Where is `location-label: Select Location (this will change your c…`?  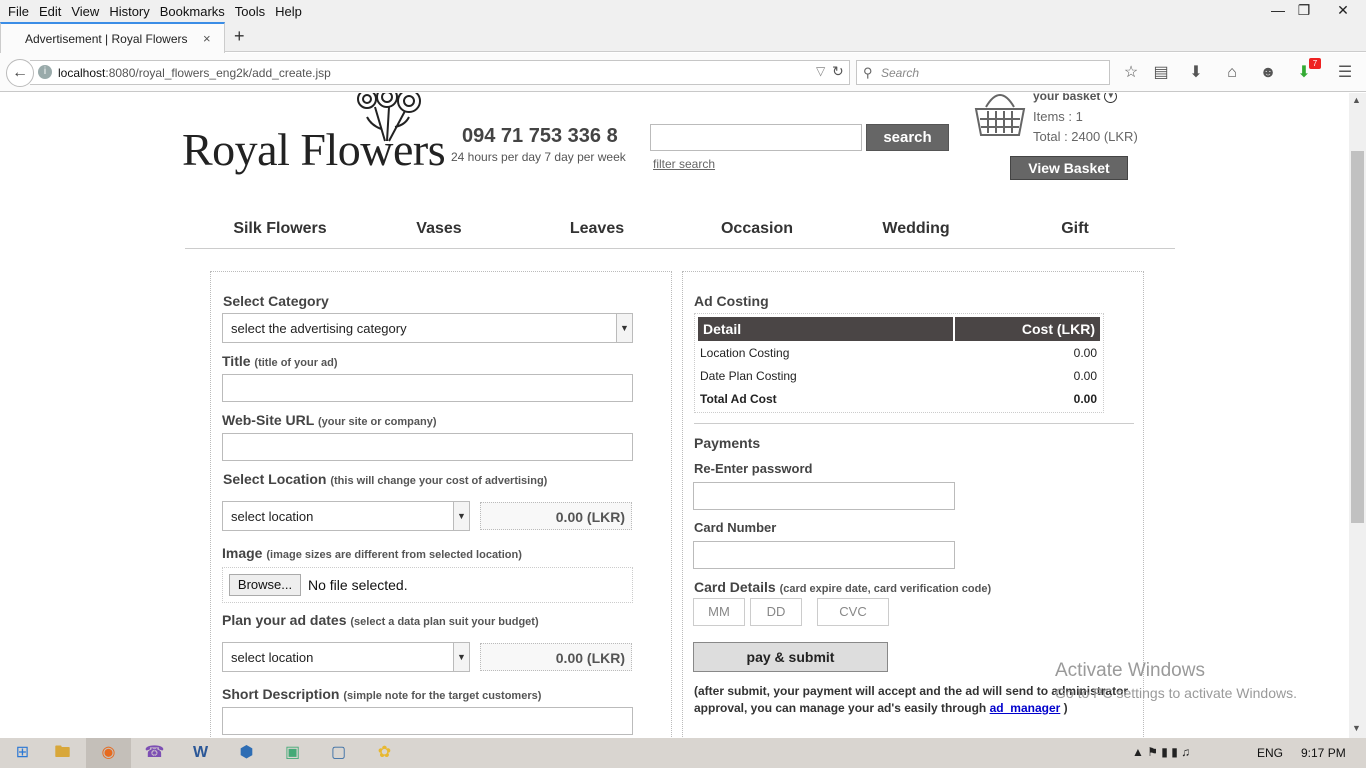 location-label: Select Location (this will change your c… is located at coordinates (385, 479).